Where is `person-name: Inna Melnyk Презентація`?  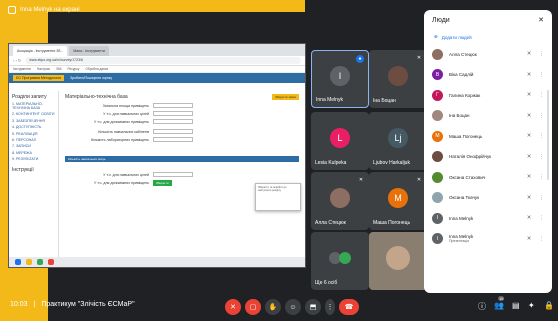
person-name: Inna Melnyk Презентація is located at coordinates (484, 239).